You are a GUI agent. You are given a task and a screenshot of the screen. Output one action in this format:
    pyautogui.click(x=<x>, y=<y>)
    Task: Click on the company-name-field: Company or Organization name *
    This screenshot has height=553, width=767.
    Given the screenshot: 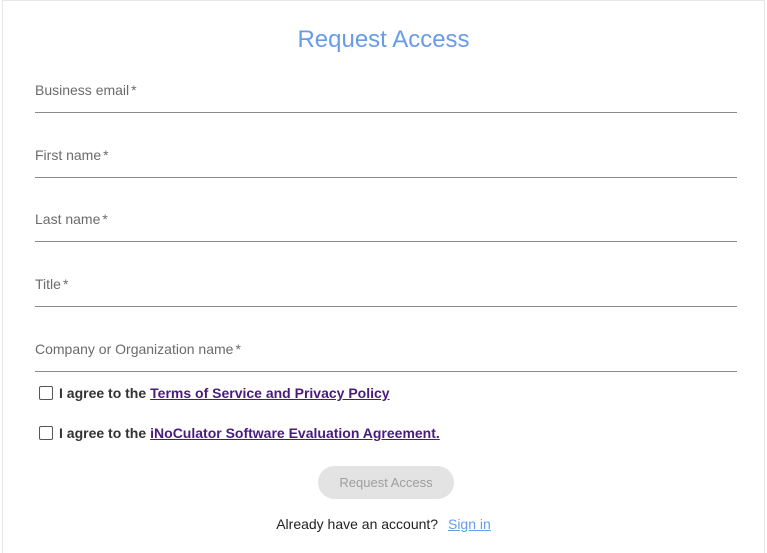 What is the action you would take?
    pyautogui.click(x=386, y=356)
    